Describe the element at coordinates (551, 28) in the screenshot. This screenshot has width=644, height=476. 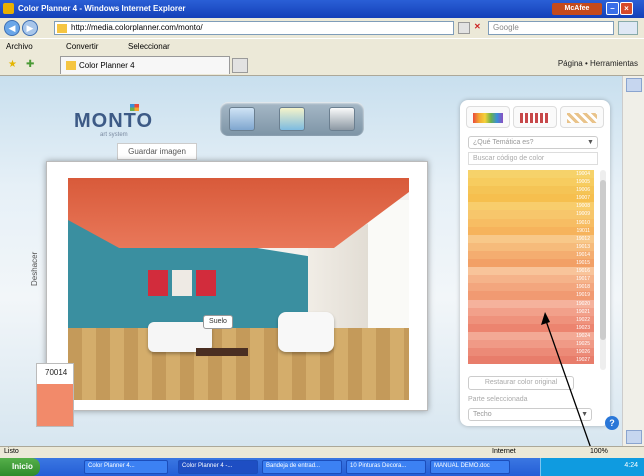
I see `search-input: Google` at that location.